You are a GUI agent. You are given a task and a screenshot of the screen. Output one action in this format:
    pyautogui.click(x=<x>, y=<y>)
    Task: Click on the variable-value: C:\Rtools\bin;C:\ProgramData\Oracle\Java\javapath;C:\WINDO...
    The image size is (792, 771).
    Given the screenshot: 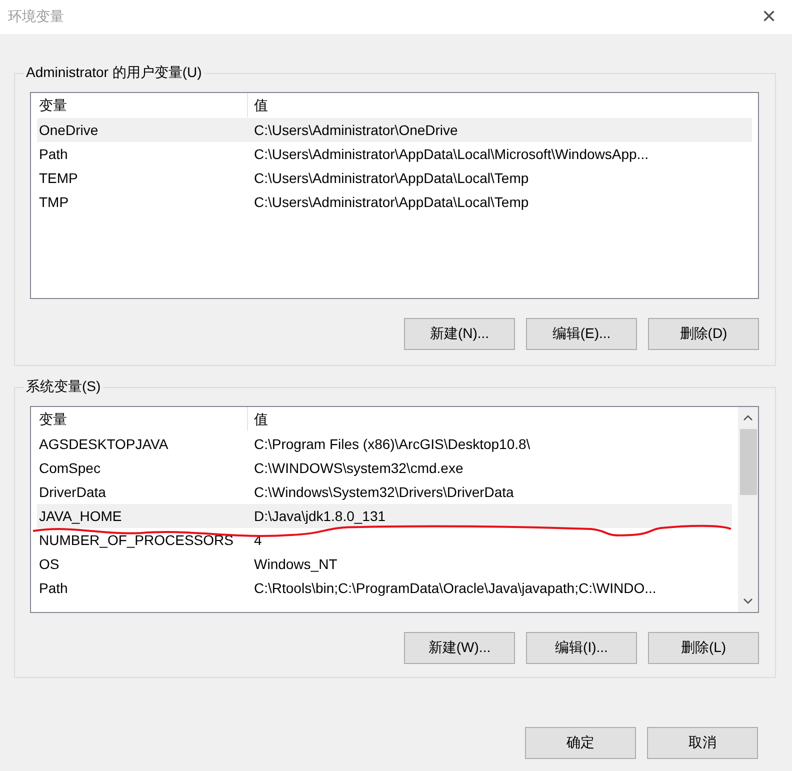 What is the action you would take?
    pyautogui.click(x=454, y=588)
    